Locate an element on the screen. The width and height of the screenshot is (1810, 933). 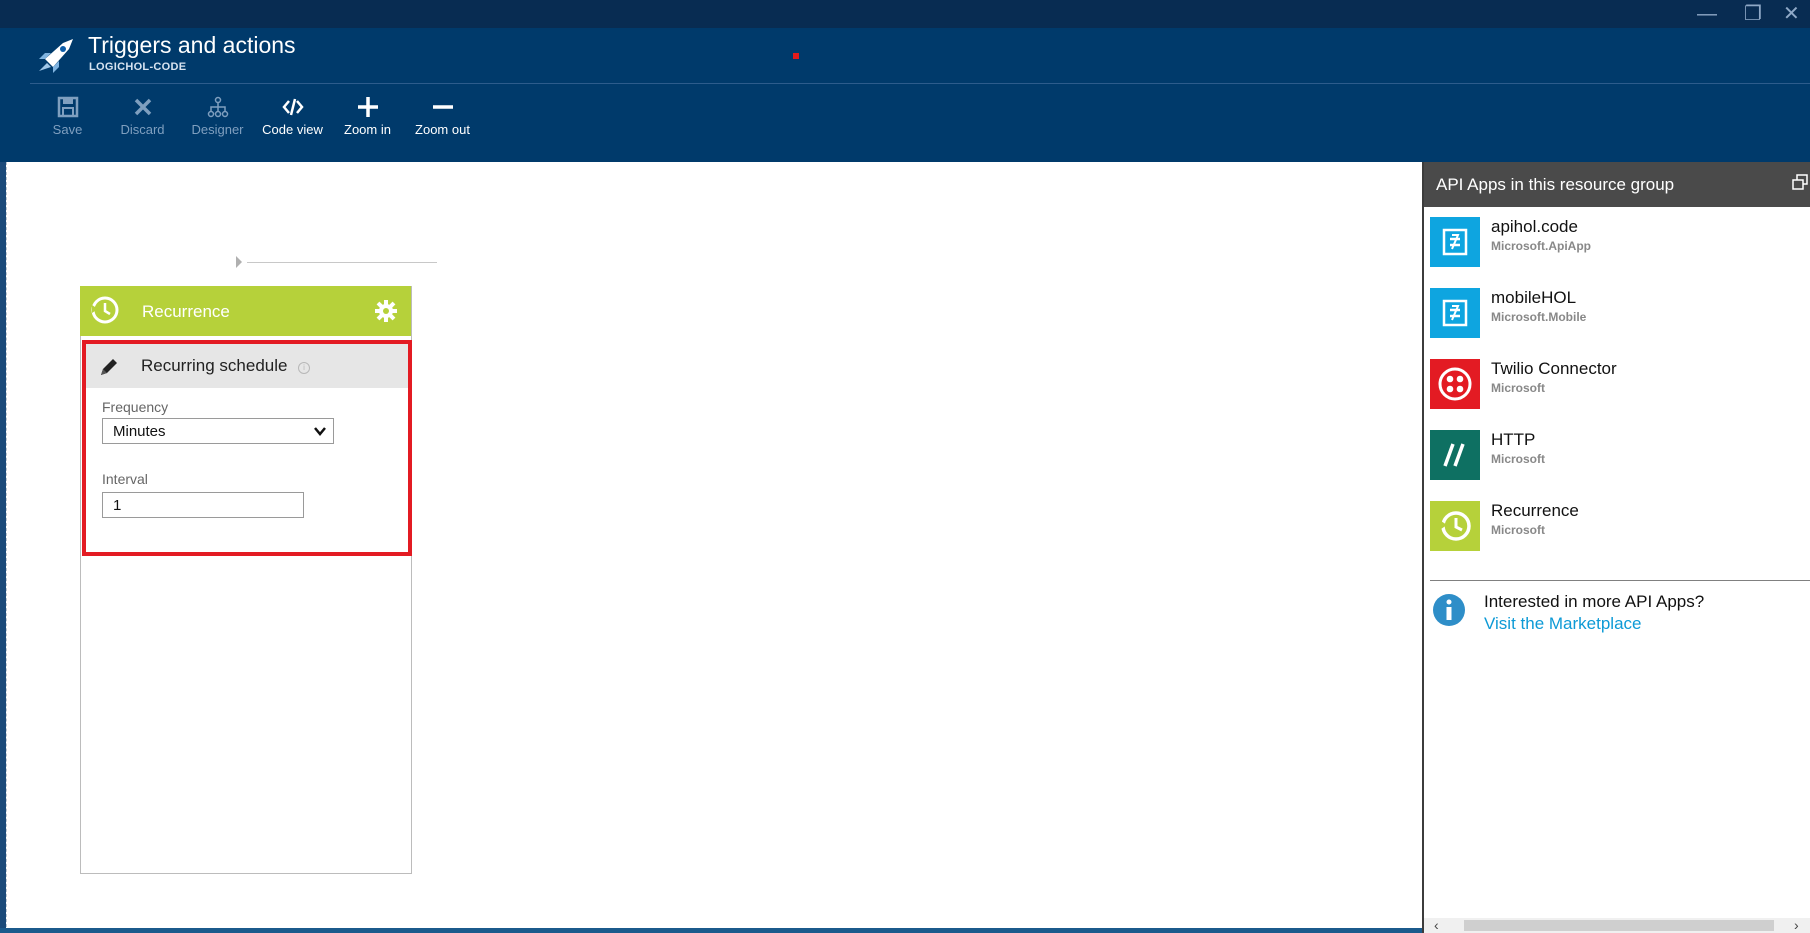
plus-icon is located at coordinates (367, 107).